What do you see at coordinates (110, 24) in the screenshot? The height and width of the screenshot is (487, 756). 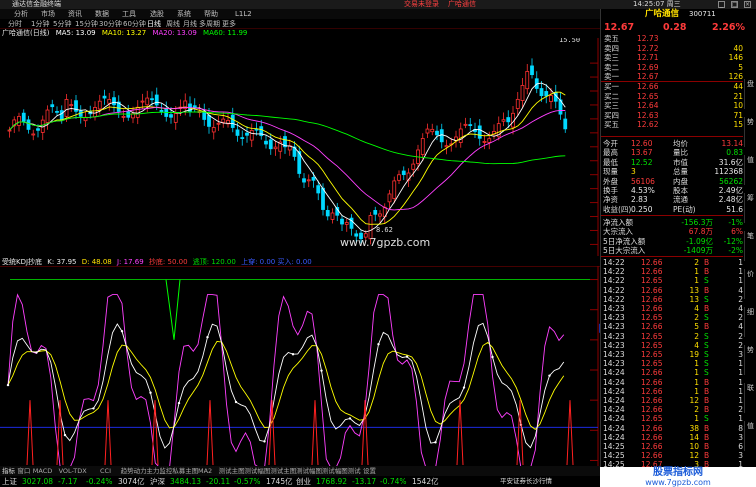 I see `period-tab: 30分钟` at bounding box center [110, 24].